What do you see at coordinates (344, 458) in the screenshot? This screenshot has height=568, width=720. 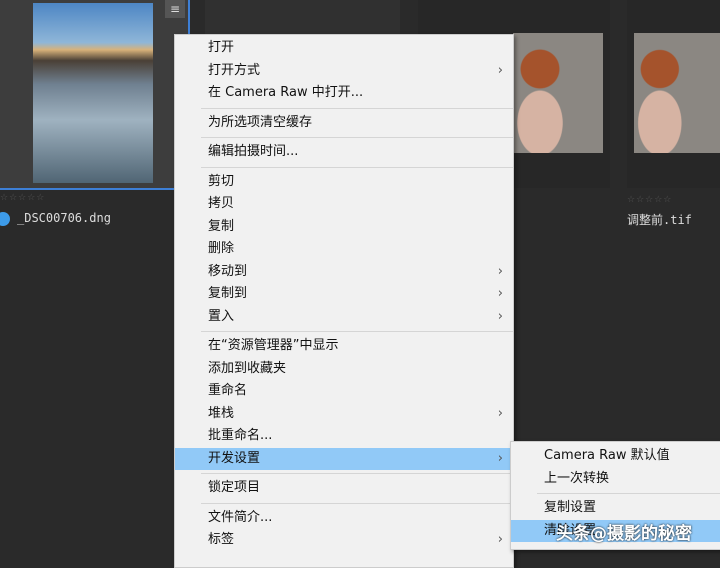 I see `menu-item: 开发设置 ›` at bounding box center [344, 458].